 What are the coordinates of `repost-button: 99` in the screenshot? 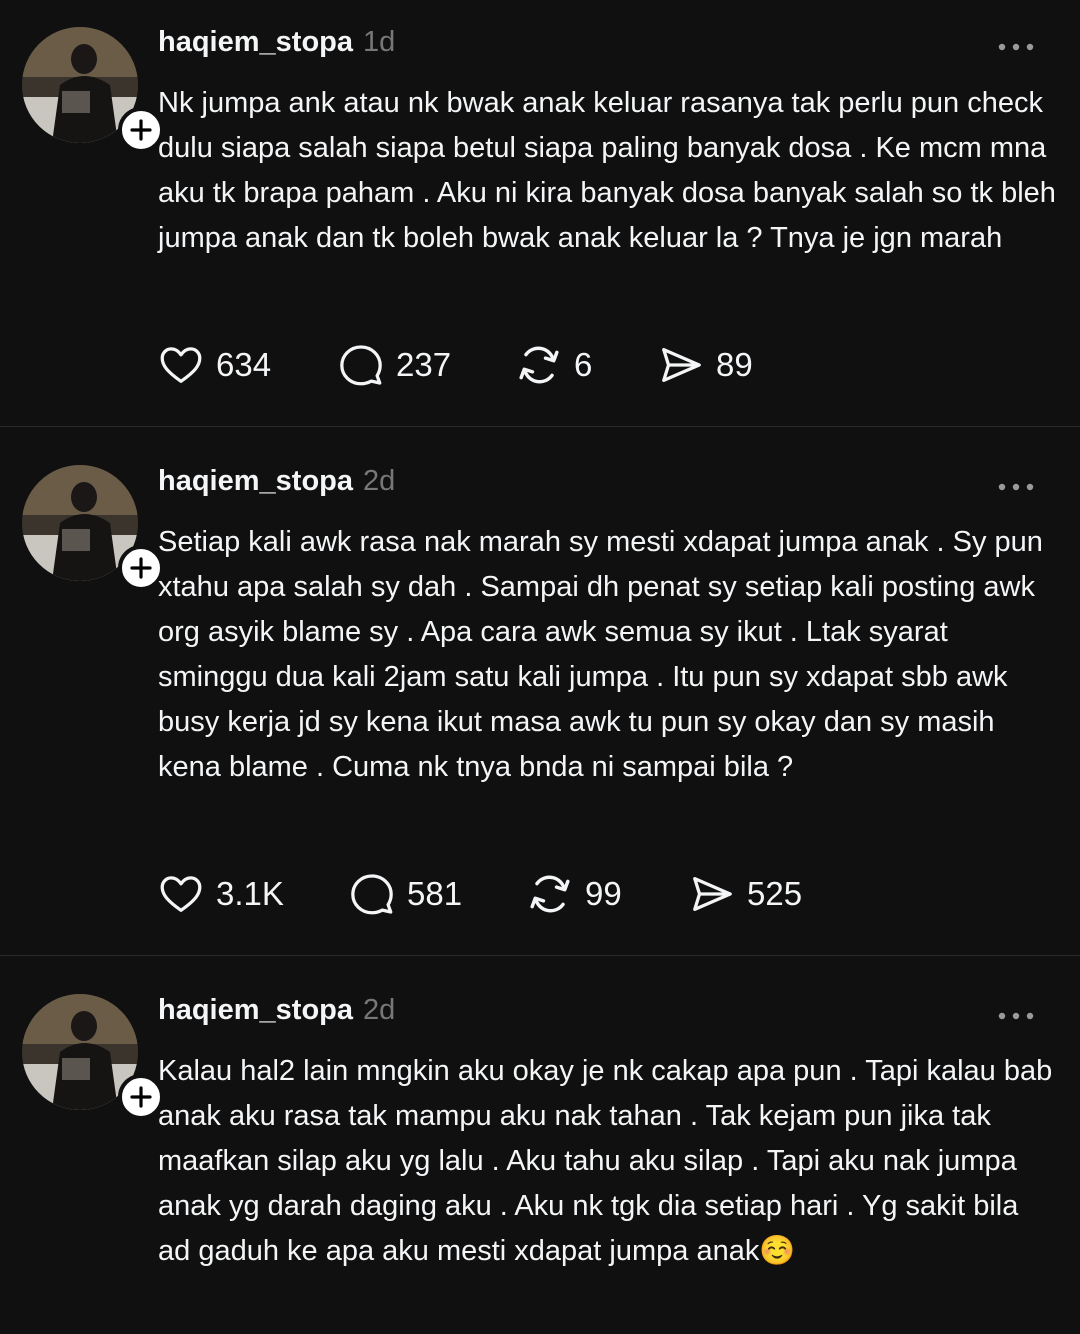 It's located at (608, 894).